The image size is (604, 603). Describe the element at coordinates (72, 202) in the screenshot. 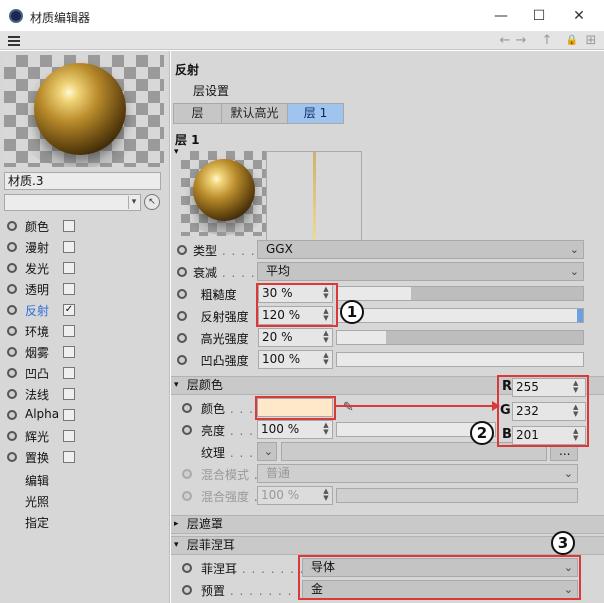

I see `material-dropdown: ▾` at that location.